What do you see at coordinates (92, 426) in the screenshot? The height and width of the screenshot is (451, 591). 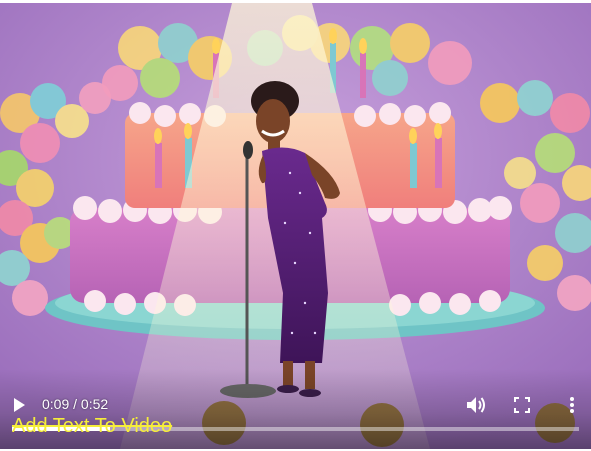 I see `overlay-caption: Add Text To Video` at bounding box center [92, 426].